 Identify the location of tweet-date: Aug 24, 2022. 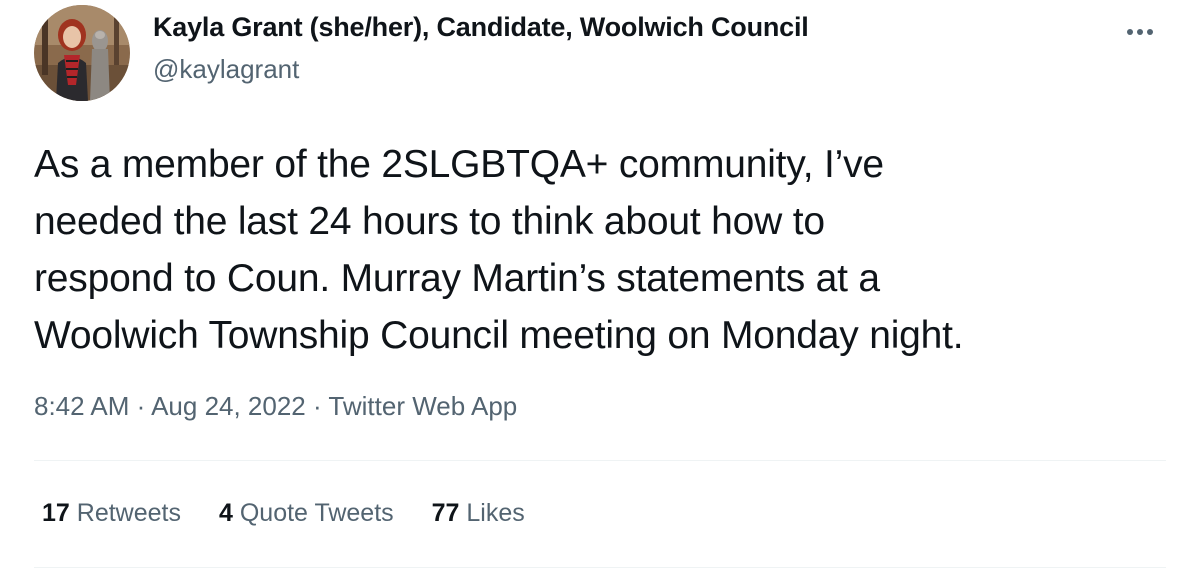
(228, 406).